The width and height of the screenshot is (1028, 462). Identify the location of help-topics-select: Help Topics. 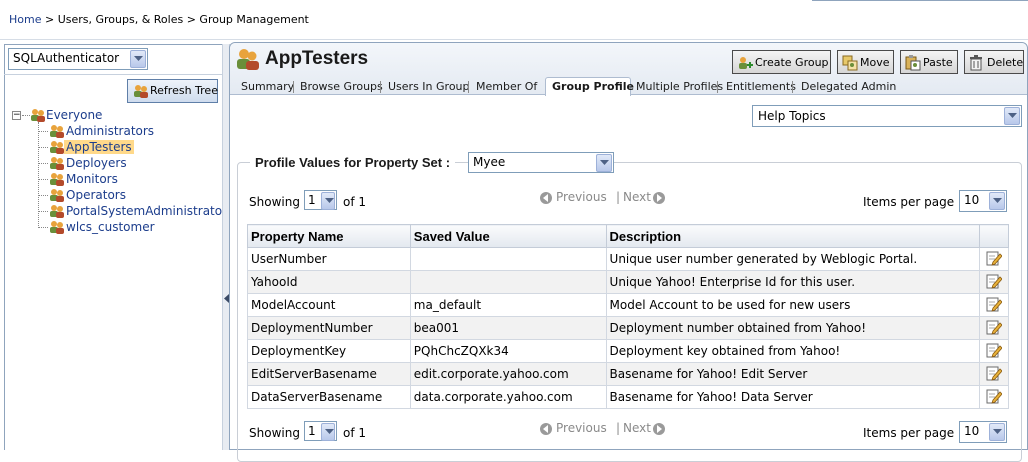
(887, 116).